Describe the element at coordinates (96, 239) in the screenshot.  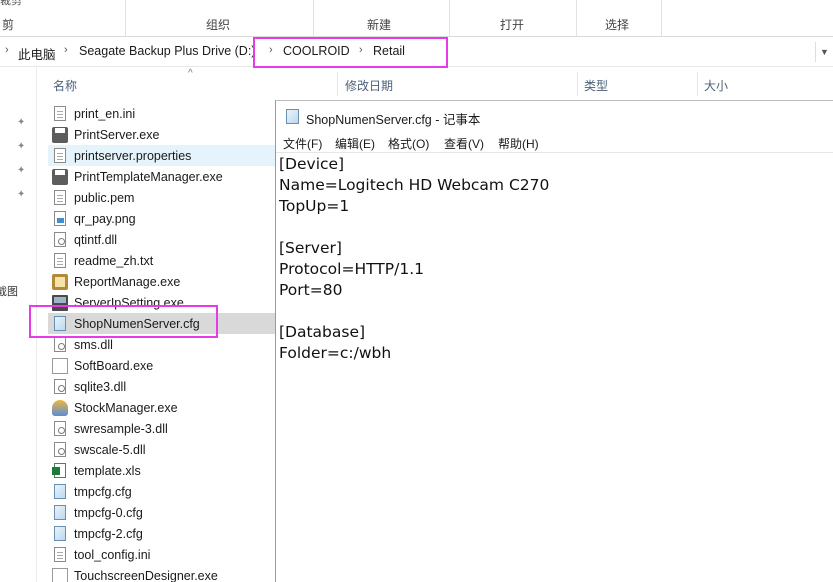
I see `file-name: qtintf.dll` at that location.